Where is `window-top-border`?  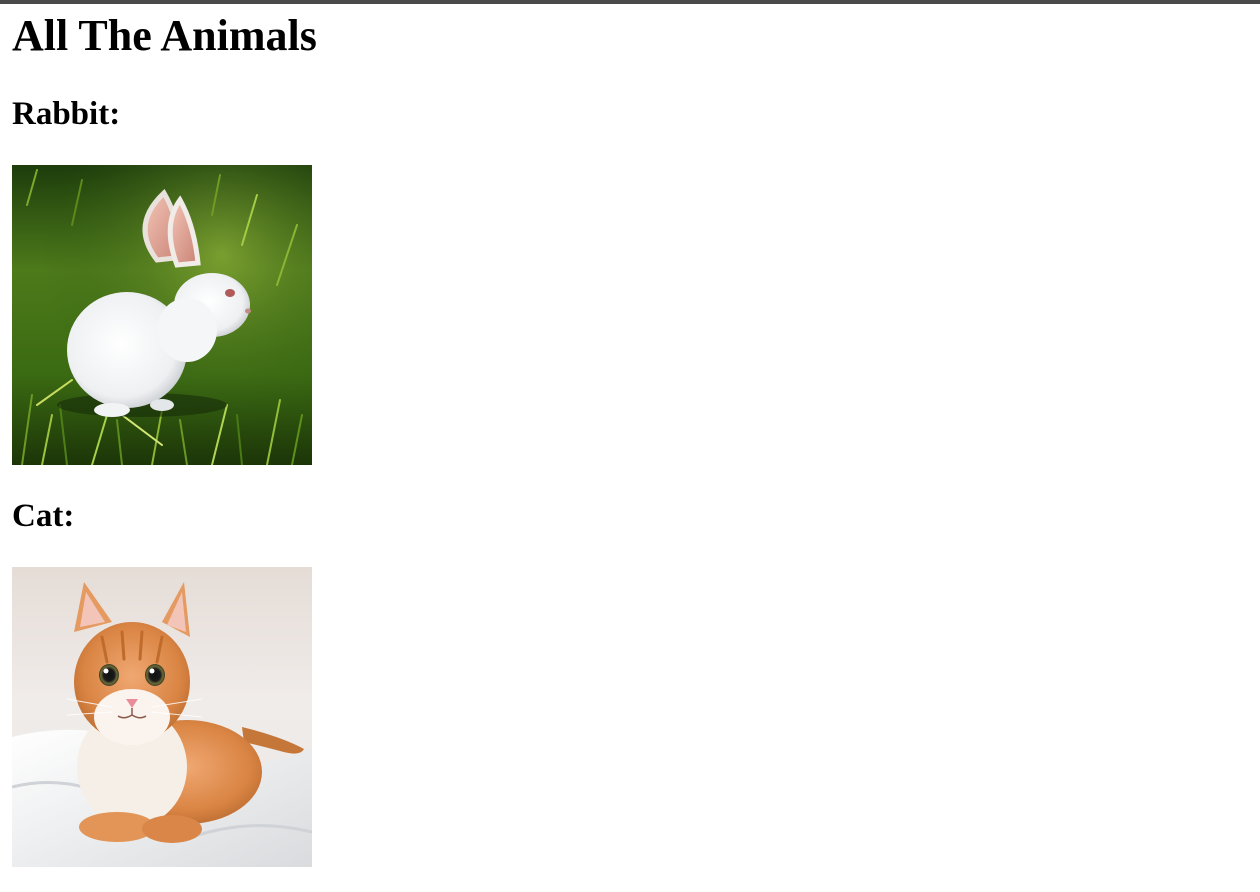 window-top-border is located at coordinates (630, 2).